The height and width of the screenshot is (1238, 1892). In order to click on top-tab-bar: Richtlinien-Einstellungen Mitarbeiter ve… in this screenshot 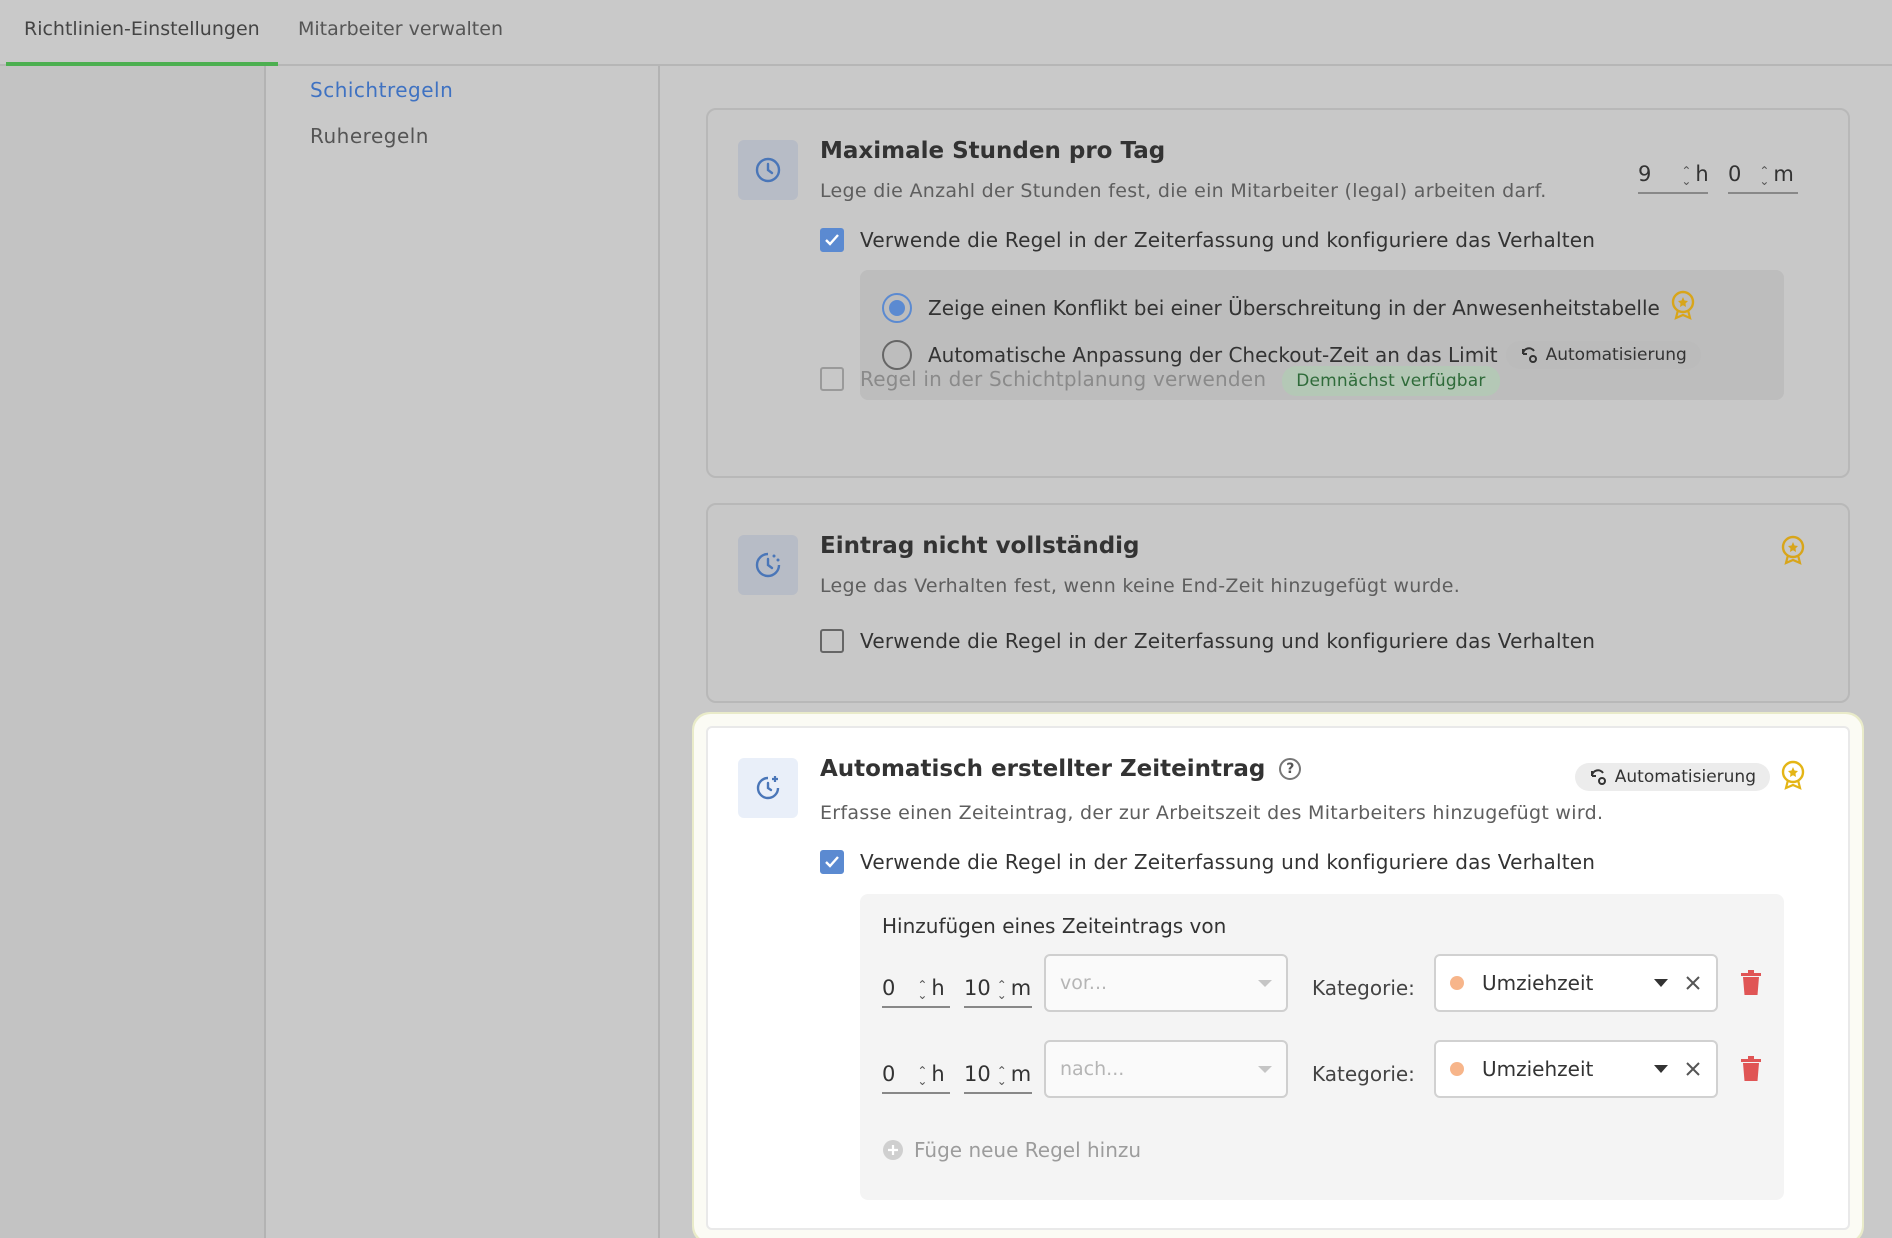, I will do `click(946, 33)`.